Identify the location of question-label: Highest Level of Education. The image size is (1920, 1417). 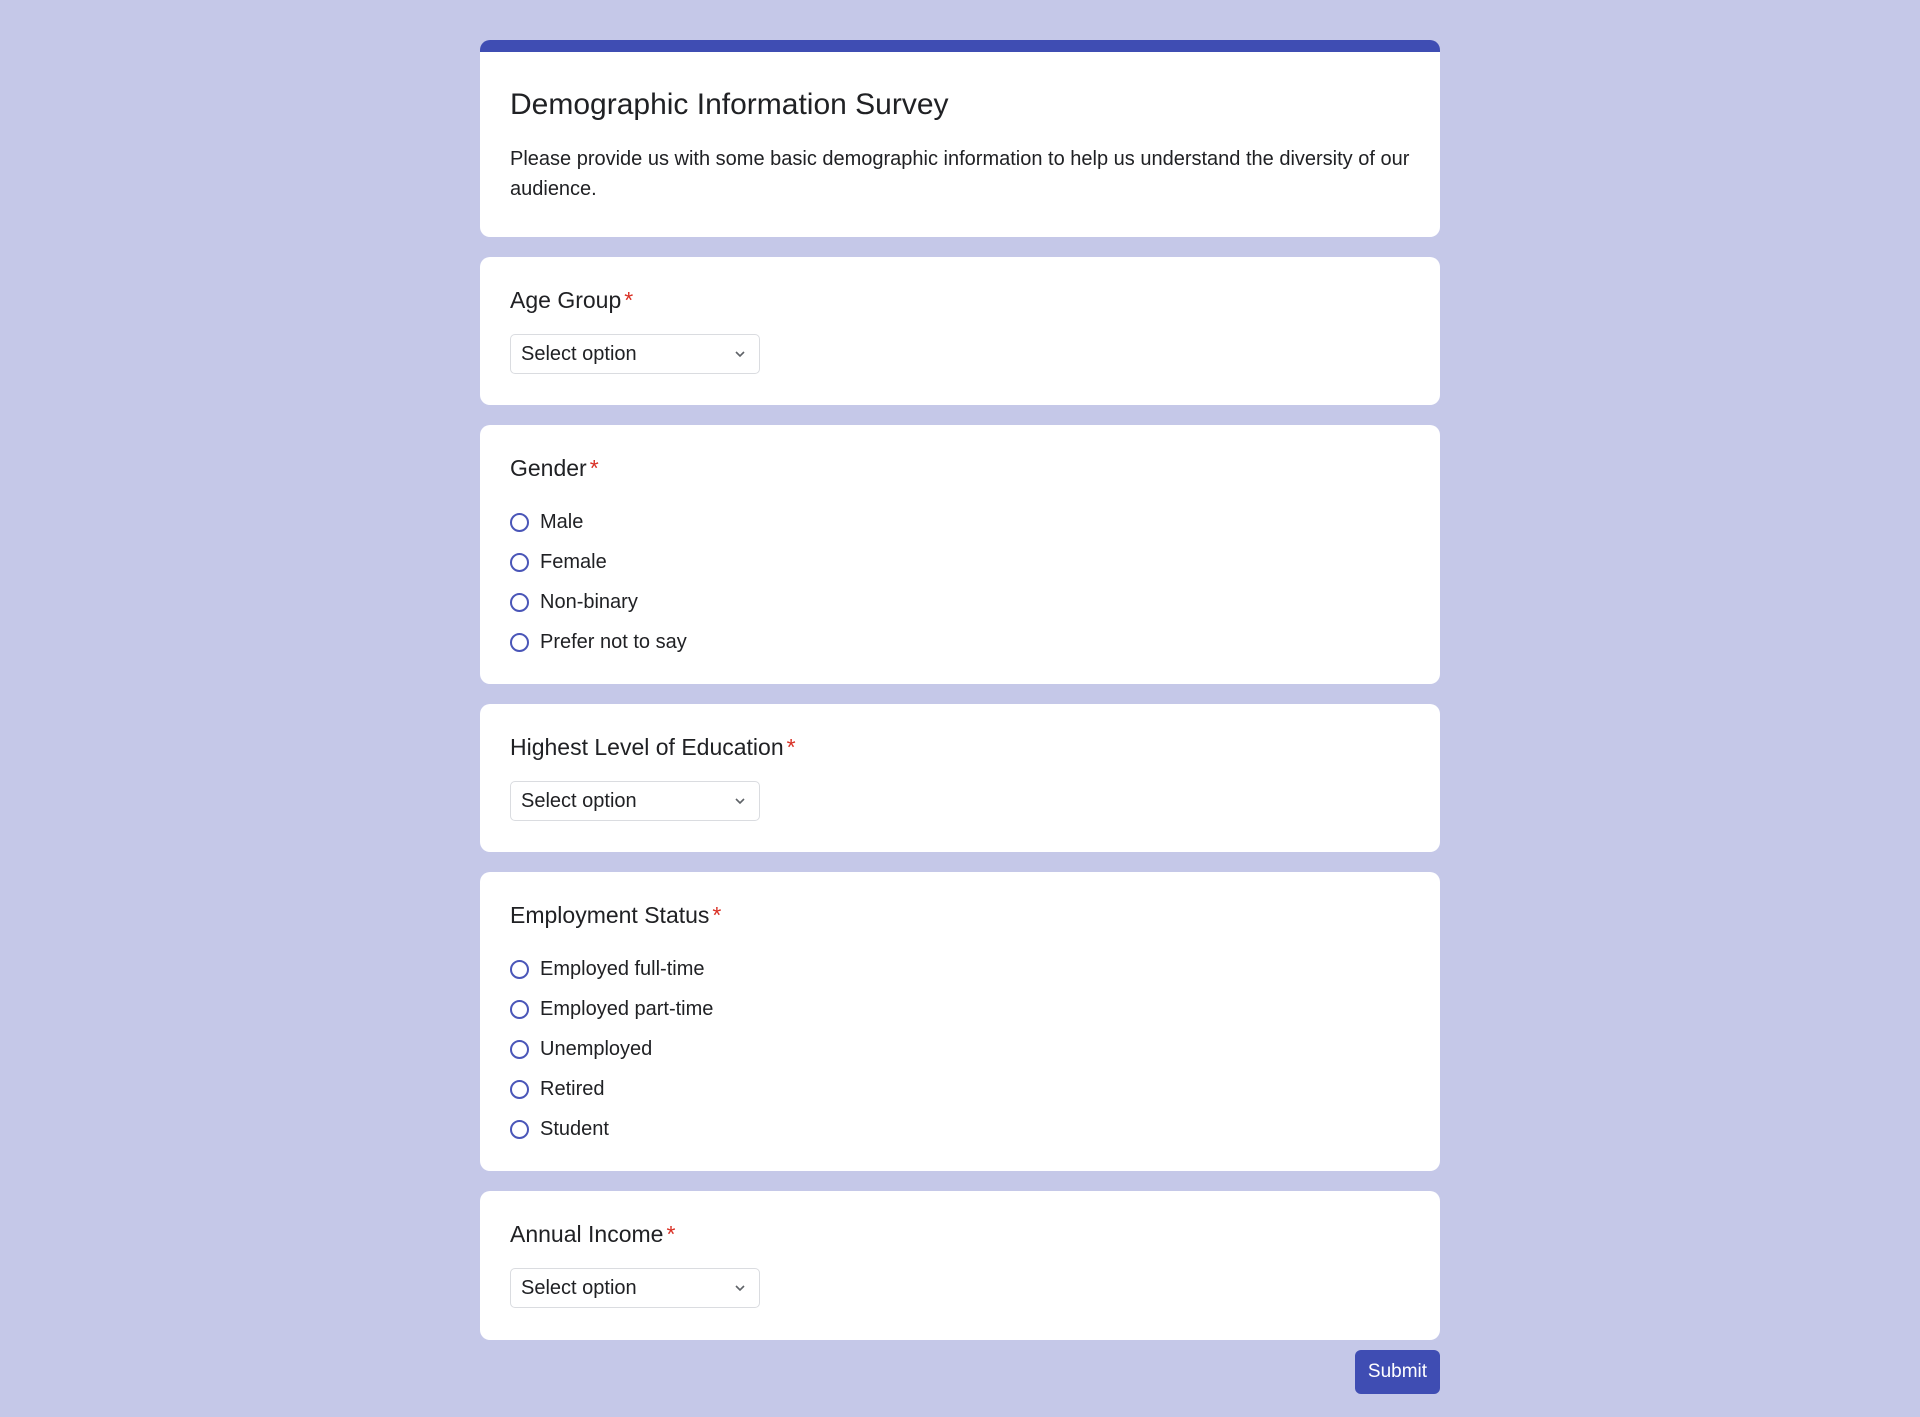
(647, 747).